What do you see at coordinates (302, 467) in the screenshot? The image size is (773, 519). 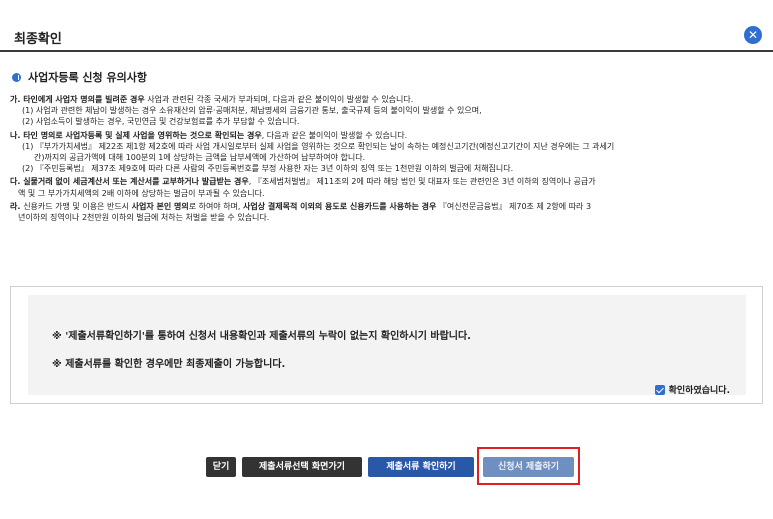 I see `doc-select-screen-button: 제출서류선택 화면가기` at bounding box center [302, 467].